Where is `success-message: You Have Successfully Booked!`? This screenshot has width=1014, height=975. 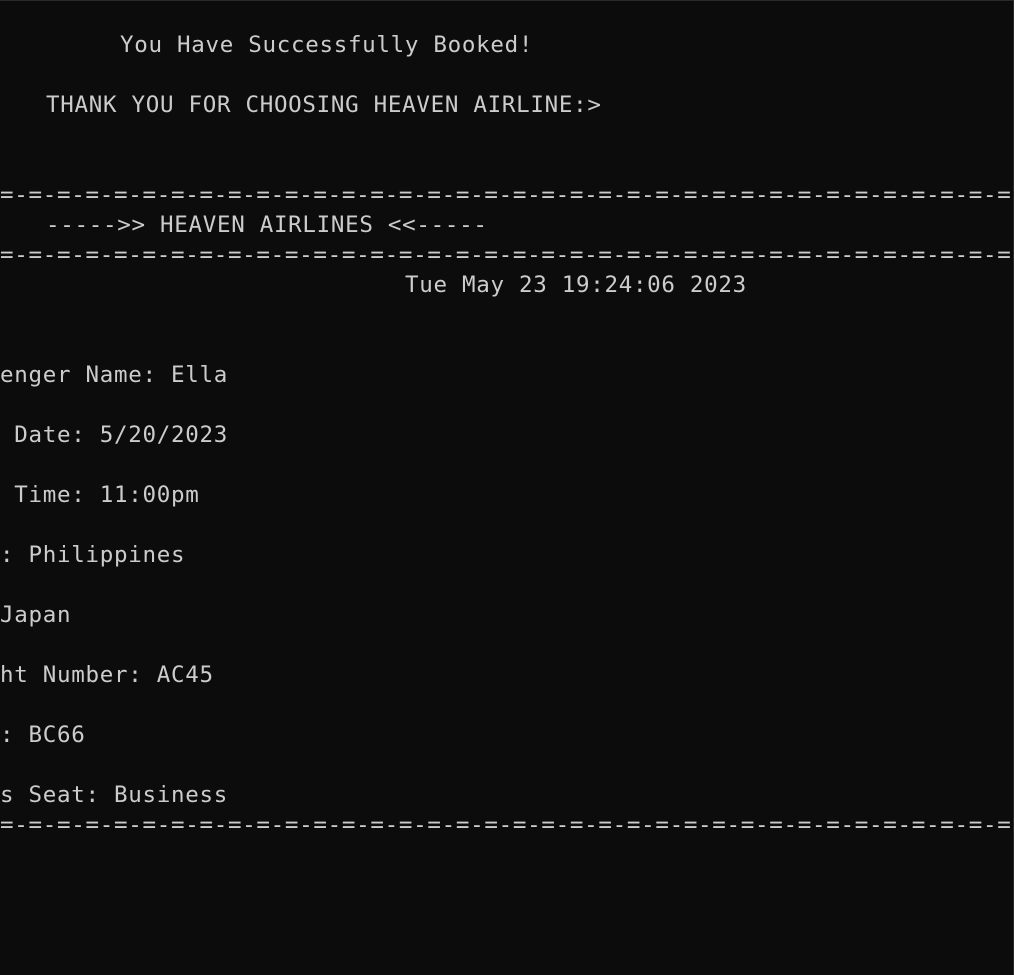
success-message: You Have Successfully Booked! is located at coordinates (327, 45).